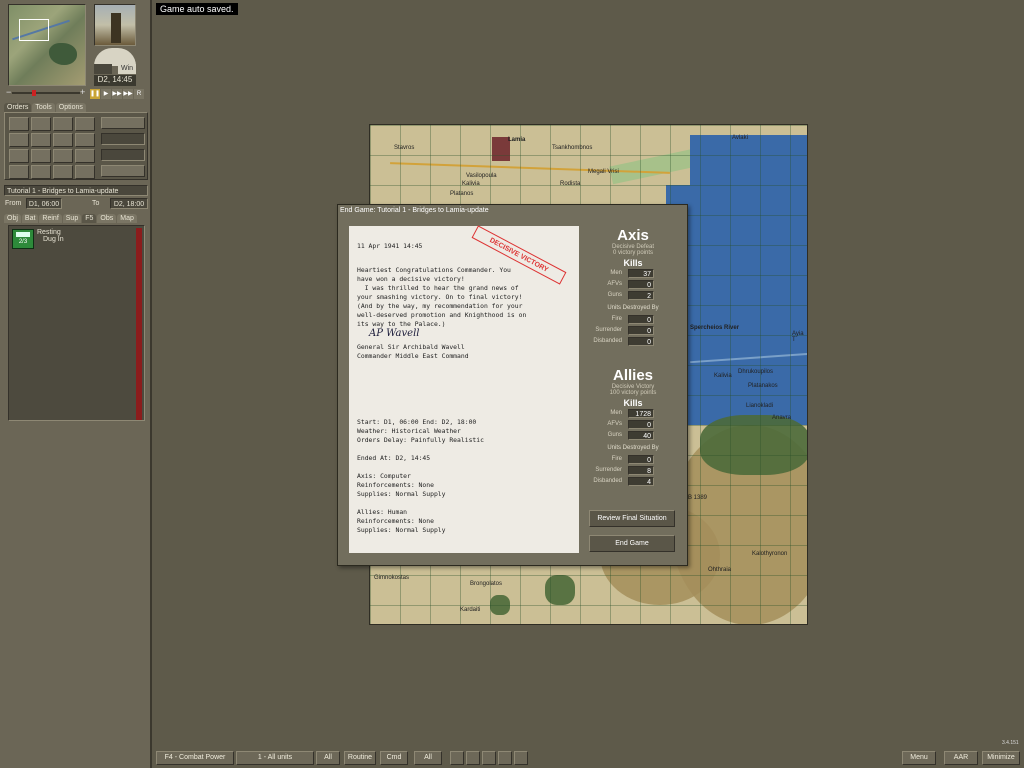 This screenshot has width=1024, height=768. I want to click on visibility-toggle-icon, so click(505, 758).